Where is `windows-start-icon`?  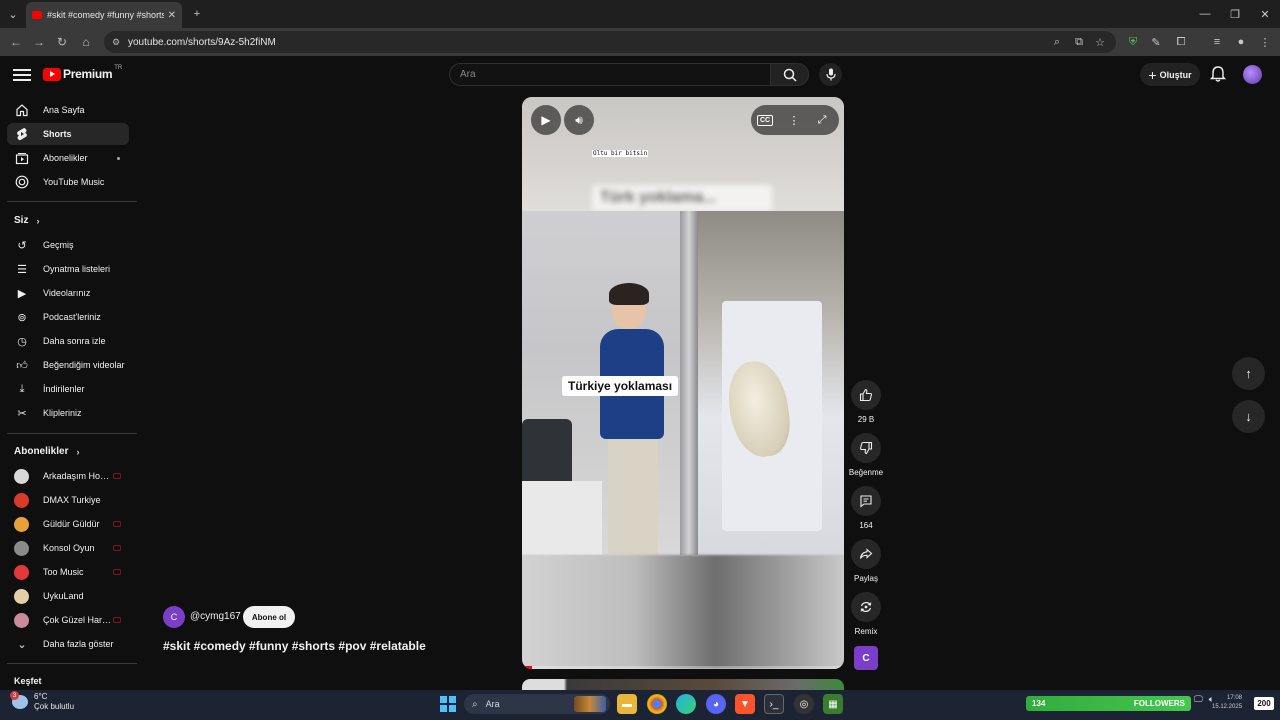
windows-start-icon is located at coordinates (448, 704).